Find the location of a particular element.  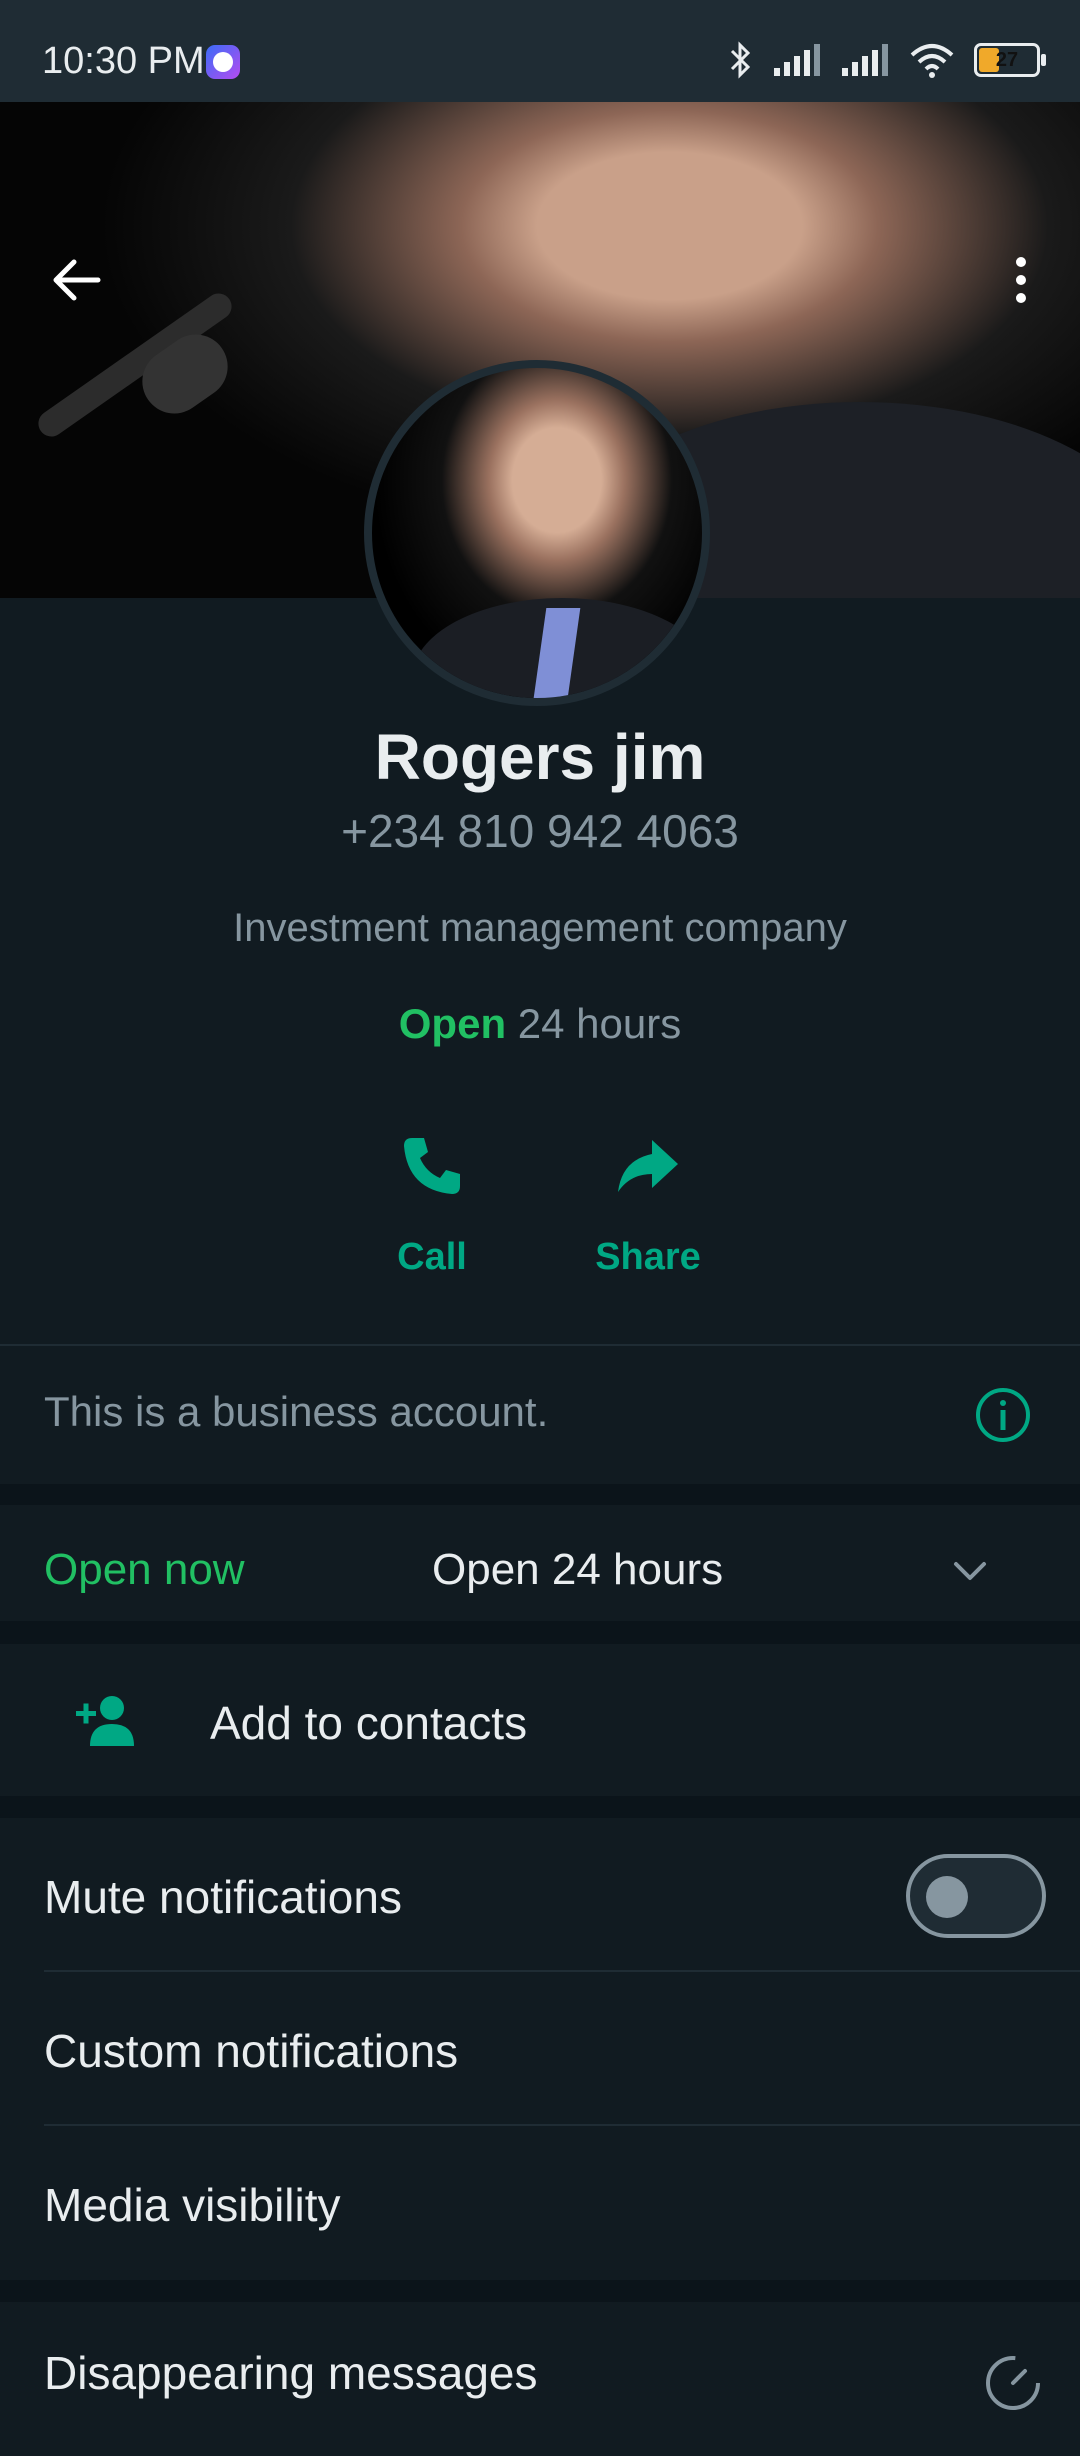

custom-notifications-row: Custom notifications is located at coordinates (540, 2049).